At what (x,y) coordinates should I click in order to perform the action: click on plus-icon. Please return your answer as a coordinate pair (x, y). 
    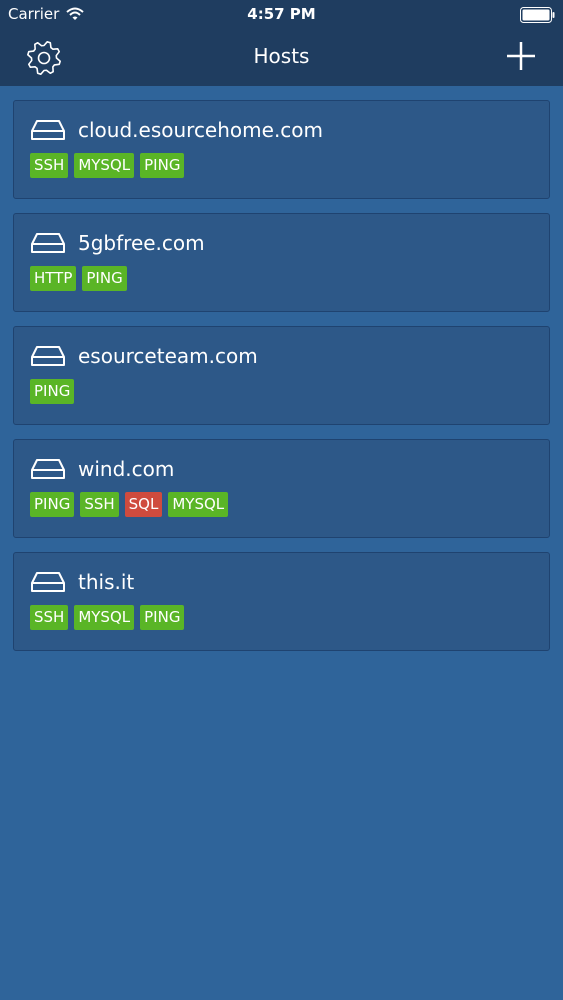
    Looking at the image, I should click on (521, 56).